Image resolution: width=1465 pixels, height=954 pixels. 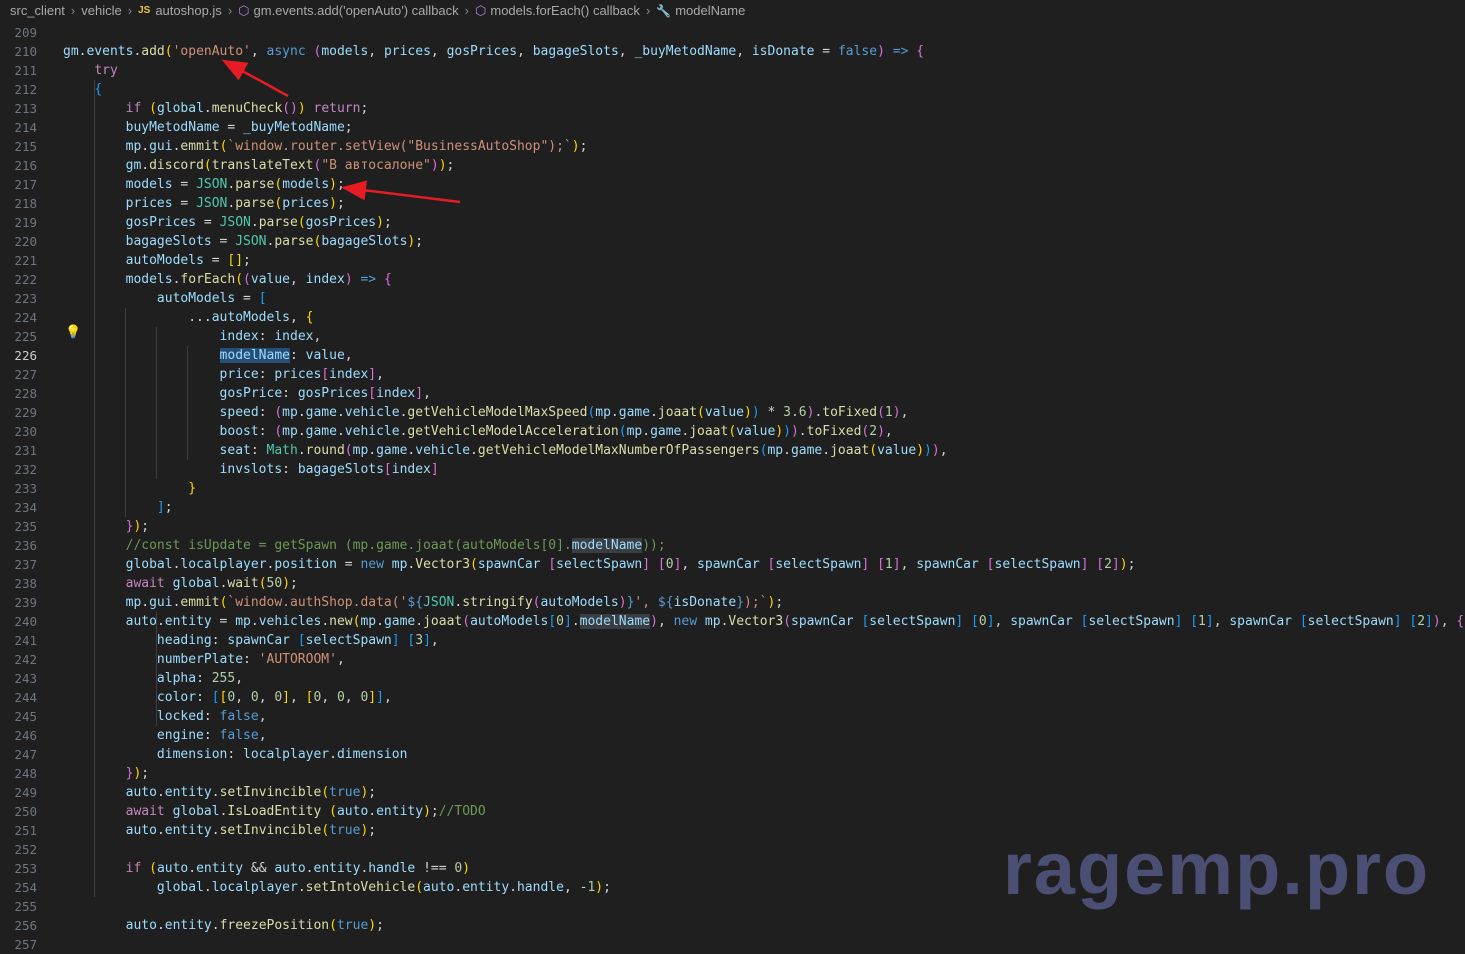 I want to click on annotation-arrows, so click(x=341, y=131).